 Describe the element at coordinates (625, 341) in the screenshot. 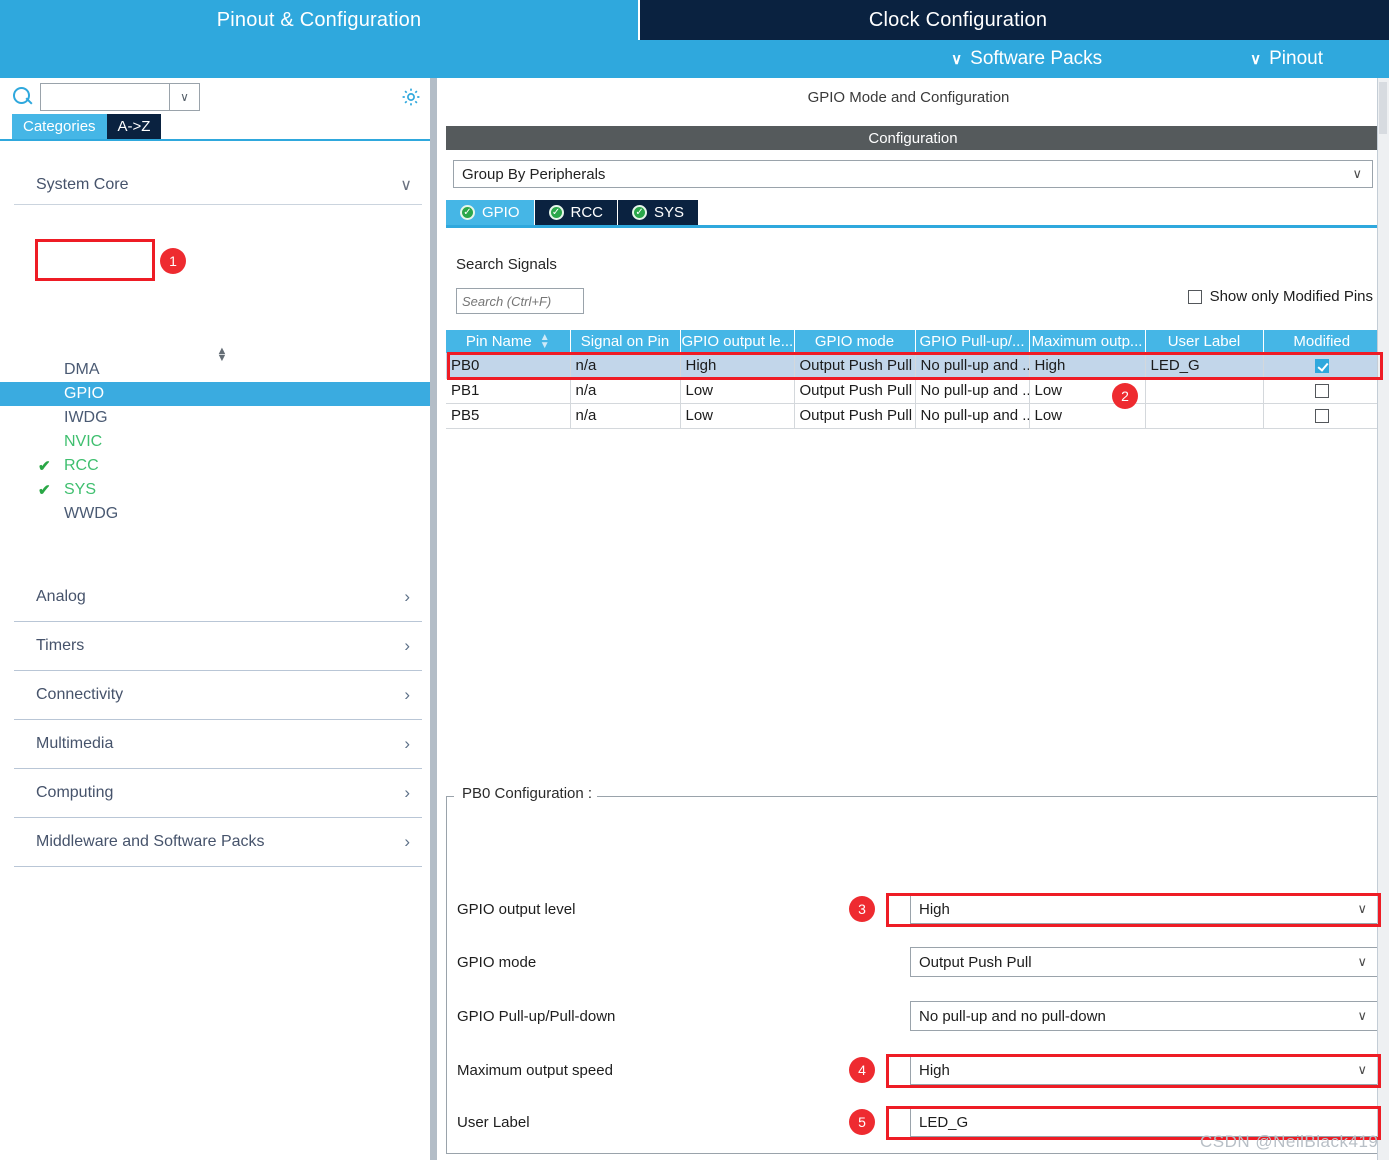

I see `column-header-signal-on-pin: Signal on Pin` at that location.